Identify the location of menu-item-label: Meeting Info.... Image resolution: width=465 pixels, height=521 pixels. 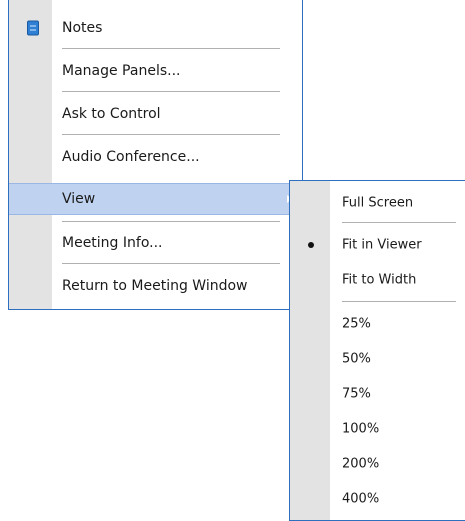
(112, 243).